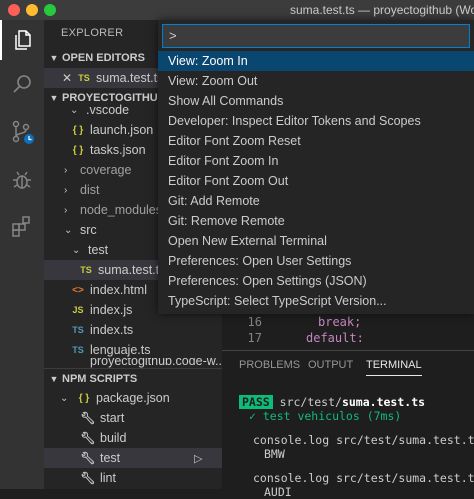 The image size is (474, 499). I want to click on npm-script-start: 🔧︎ start, so click(133, 418).